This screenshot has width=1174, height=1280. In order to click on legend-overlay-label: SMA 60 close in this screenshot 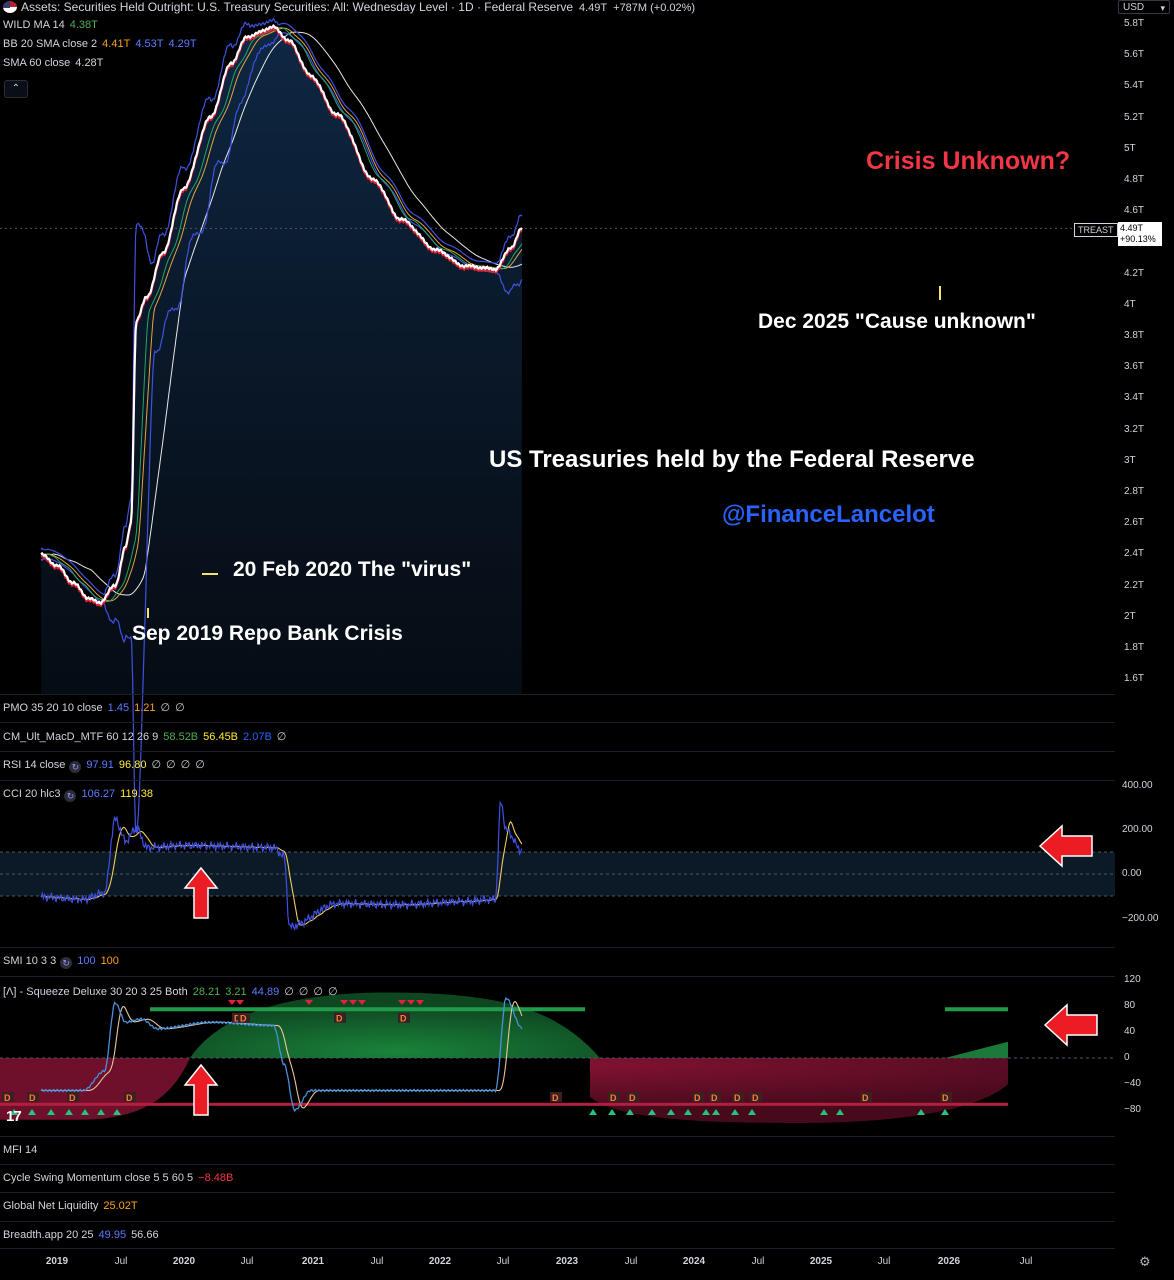, I will do `click(37, 63)`.